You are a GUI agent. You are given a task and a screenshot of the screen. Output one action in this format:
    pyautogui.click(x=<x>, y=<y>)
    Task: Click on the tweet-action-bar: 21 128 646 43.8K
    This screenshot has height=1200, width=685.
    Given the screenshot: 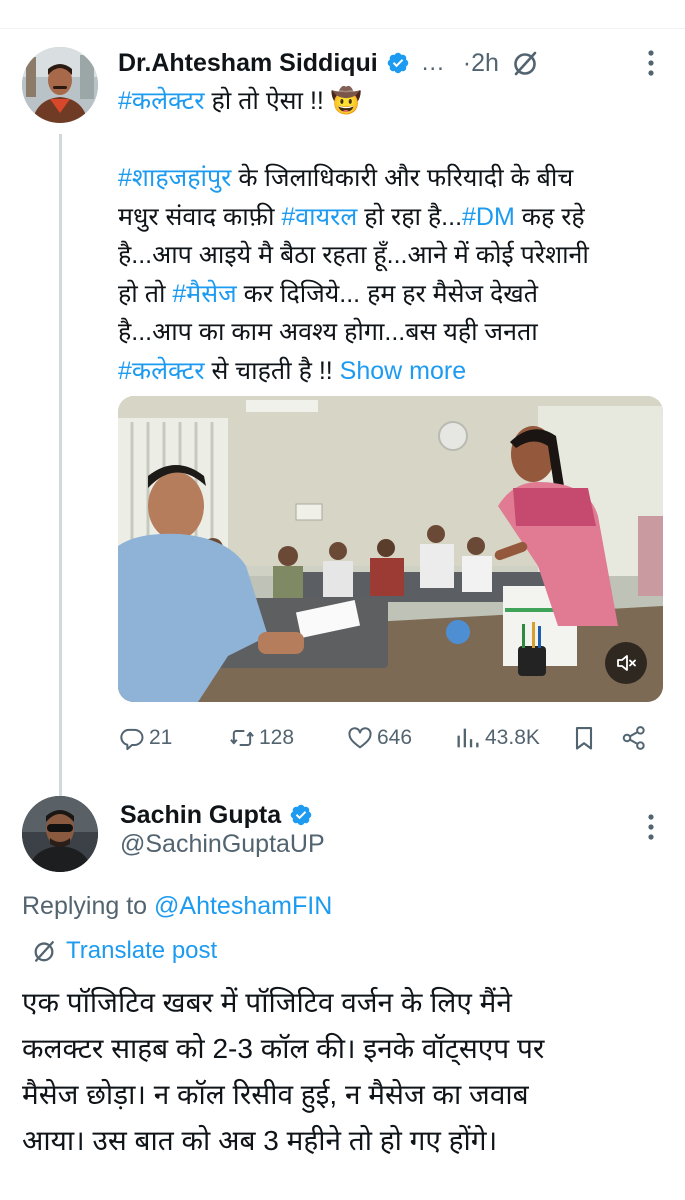 What is the action you would take?
    pyautogui.click(x=390, y=738)
    